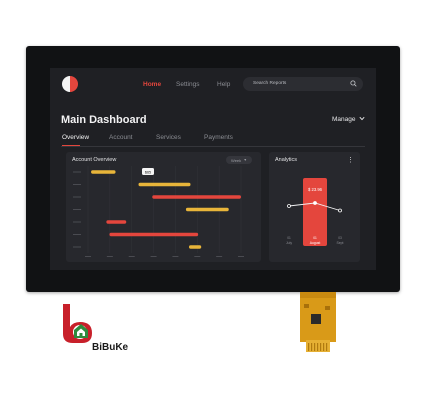 Image resolution: width=426 pixels, height=408 pixels. What do you see at coordinates (289, 243) in the screenshot?
I see `month-label-july: July` at bounding box center [289, 243].